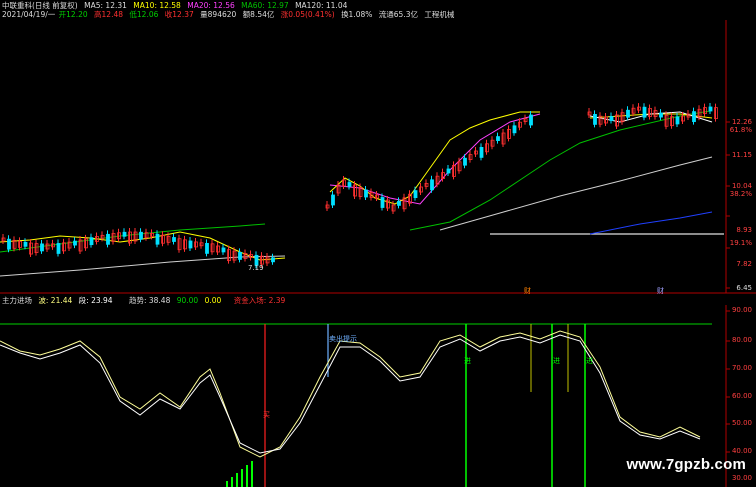 This screenshot has width=756, height=487. Describe the element at coordinates (741, 423) in the screenshot. I see `ind-label-4: 50.00` at that location.